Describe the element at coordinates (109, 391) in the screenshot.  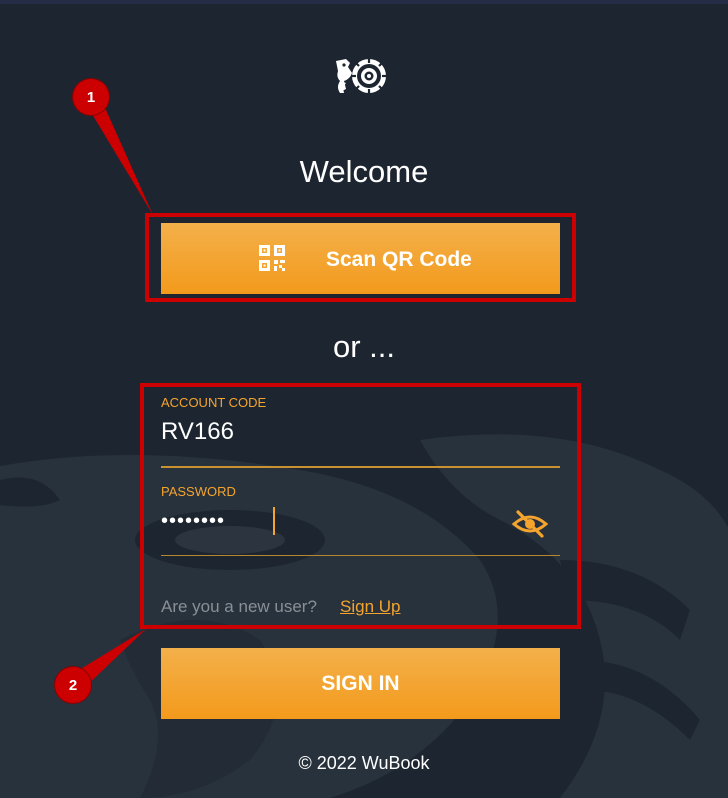
I see `annotation-pointers` at that location.